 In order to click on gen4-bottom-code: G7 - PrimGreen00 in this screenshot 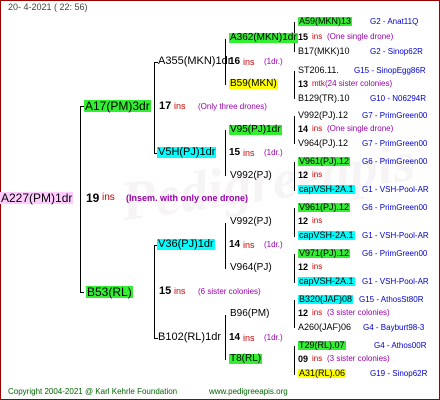, I will do `click(395, 143)`.